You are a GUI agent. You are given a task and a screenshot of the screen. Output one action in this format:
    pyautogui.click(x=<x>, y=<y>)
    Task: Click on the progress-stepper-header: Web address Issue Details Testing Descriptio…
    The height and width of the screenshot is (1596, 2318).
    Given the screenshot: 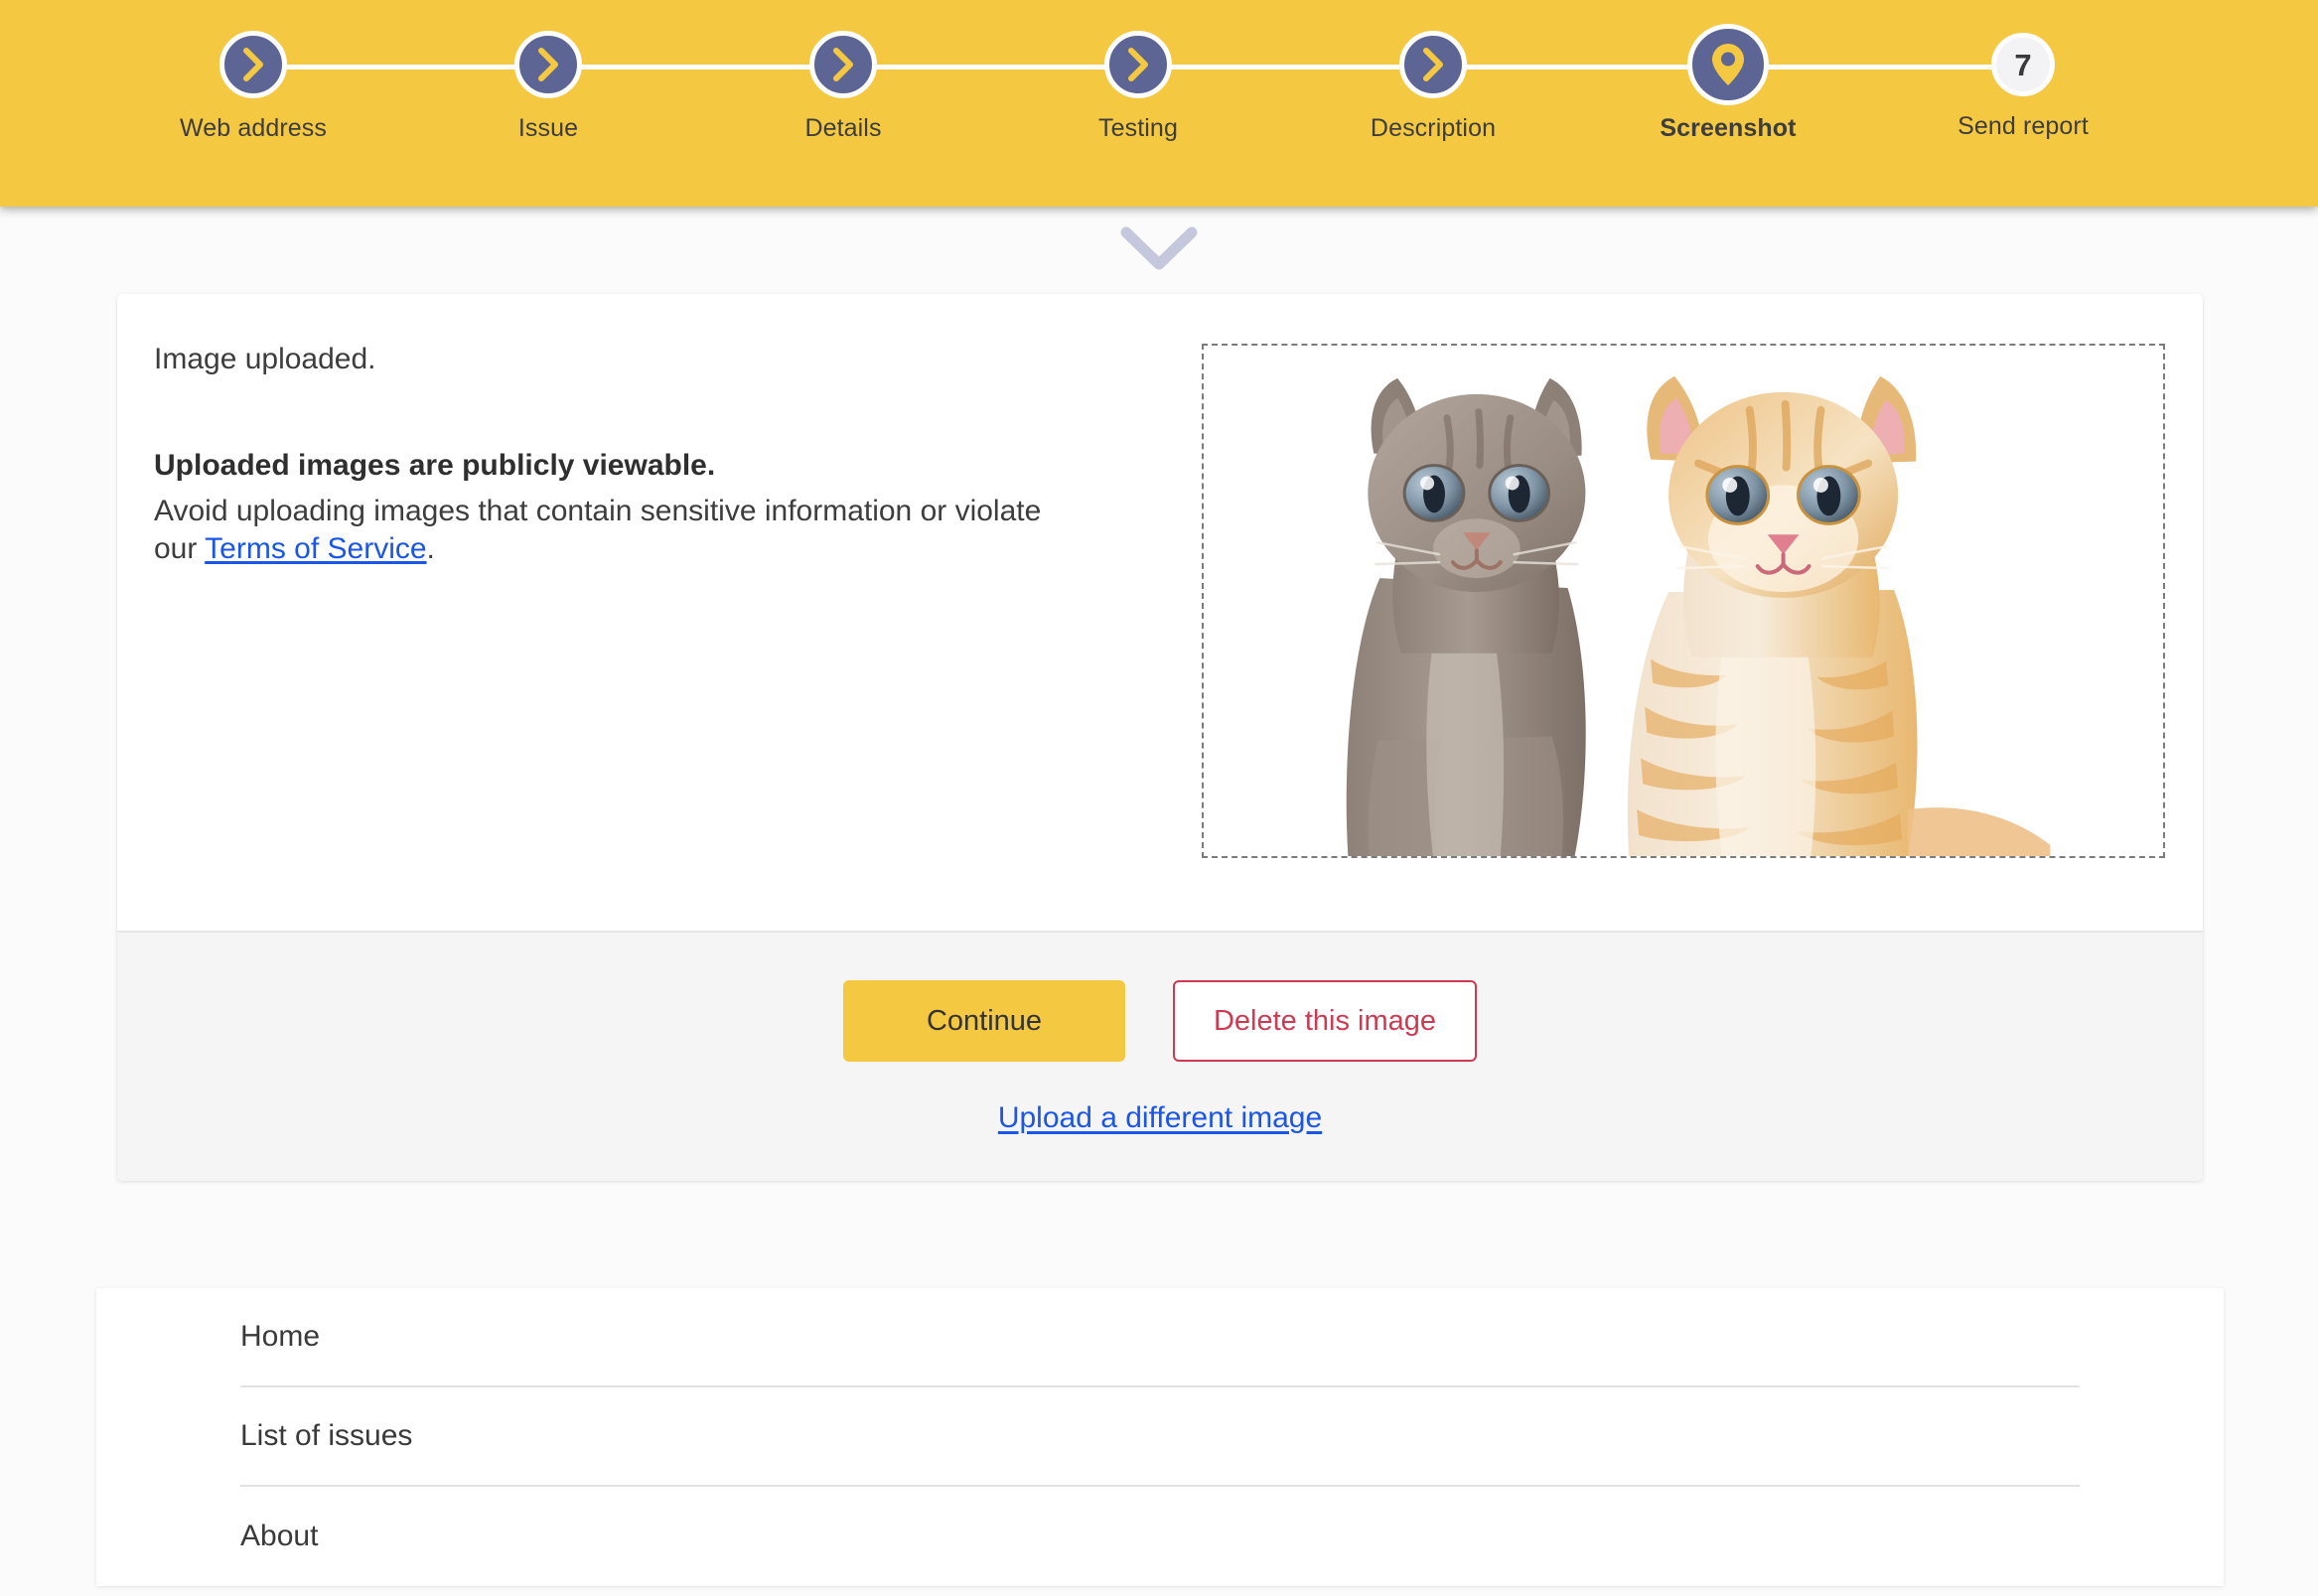 What is the action you would take?
    pyautogui.click(x=1159, y=104)
    